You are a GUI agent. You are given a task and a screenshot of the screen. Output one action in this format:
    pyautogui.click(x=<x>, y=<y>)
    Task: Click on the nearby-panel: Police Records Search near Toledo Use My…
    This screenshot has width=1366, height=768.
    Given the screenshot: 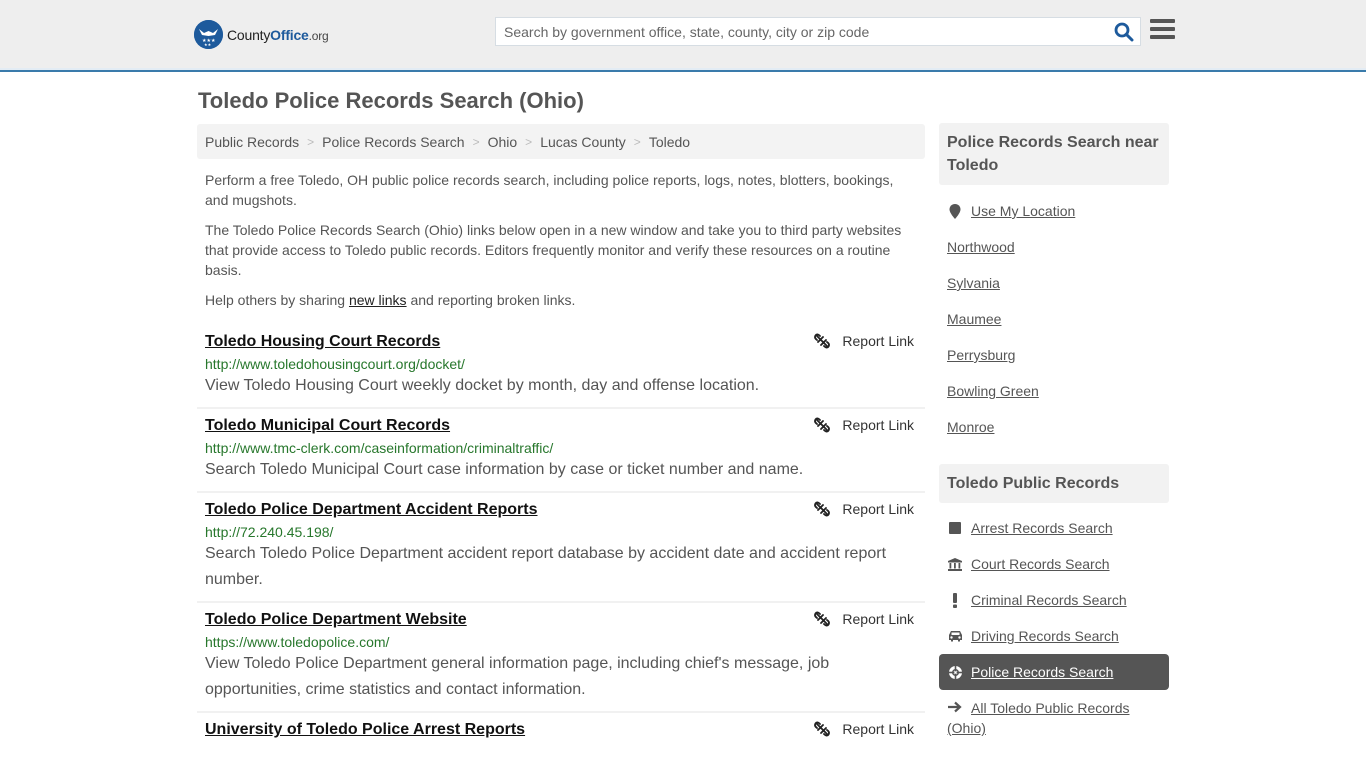 What is the action you would take?
    pyautogui.click(x=1054, y=284)
    